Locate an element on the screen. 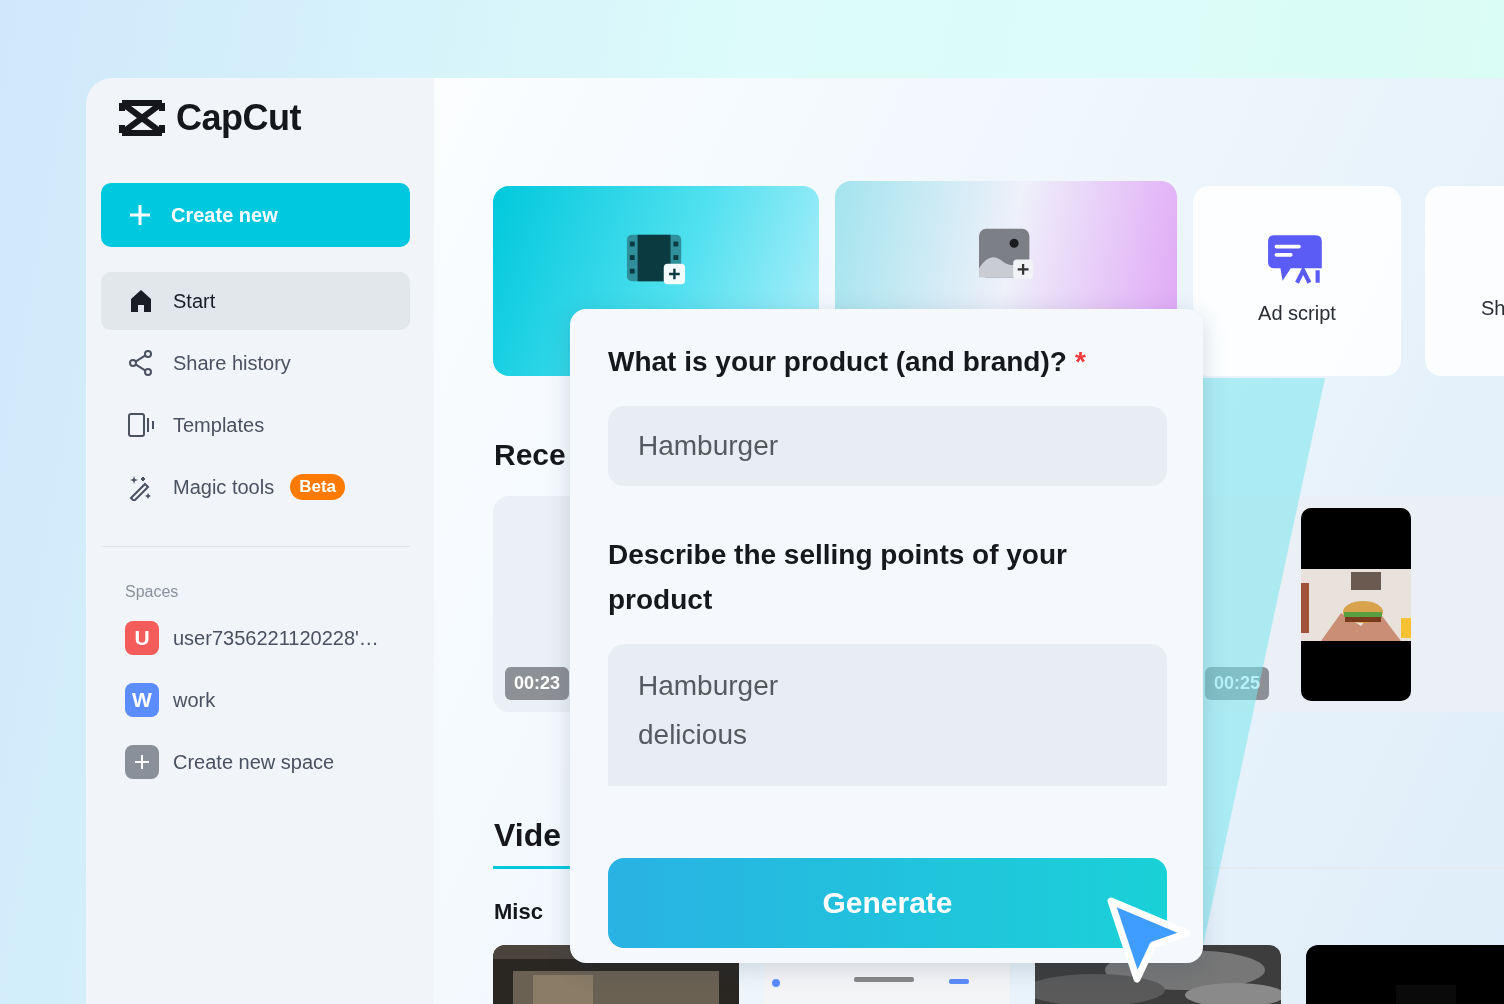  share-icon is located at coordinates (141, 363).